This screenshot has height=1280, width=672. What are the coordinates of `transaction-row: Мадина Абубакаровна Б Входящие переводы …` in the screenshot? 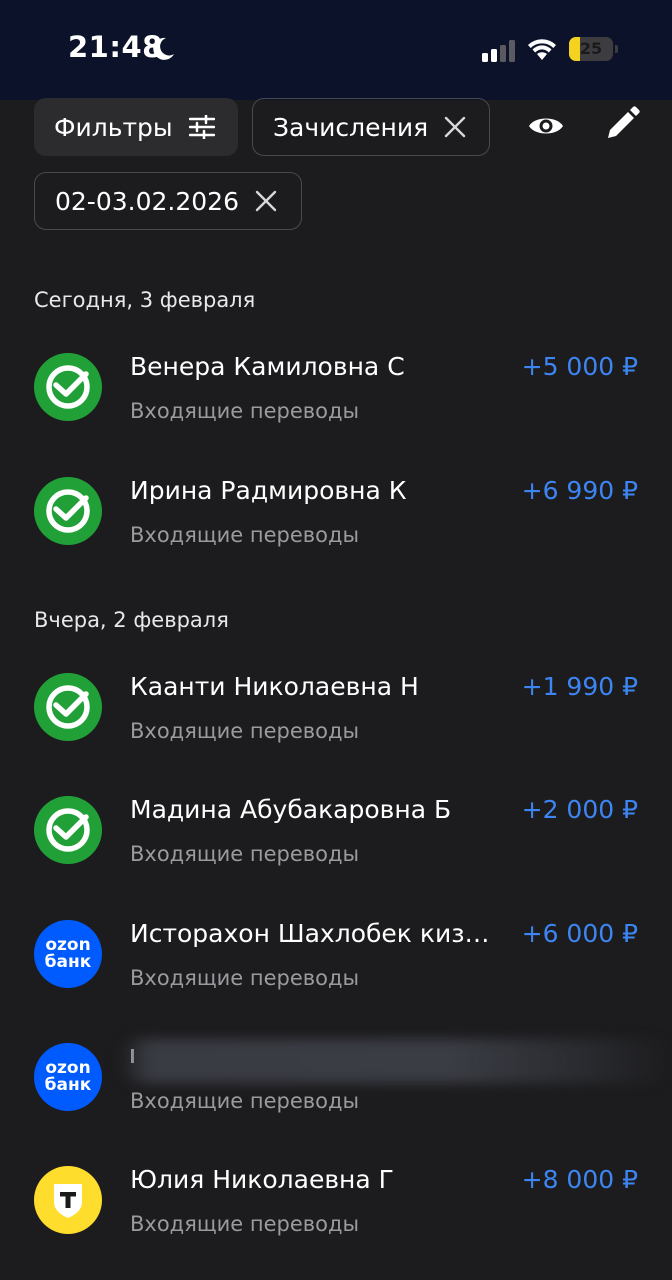 It's located at (336, 850).